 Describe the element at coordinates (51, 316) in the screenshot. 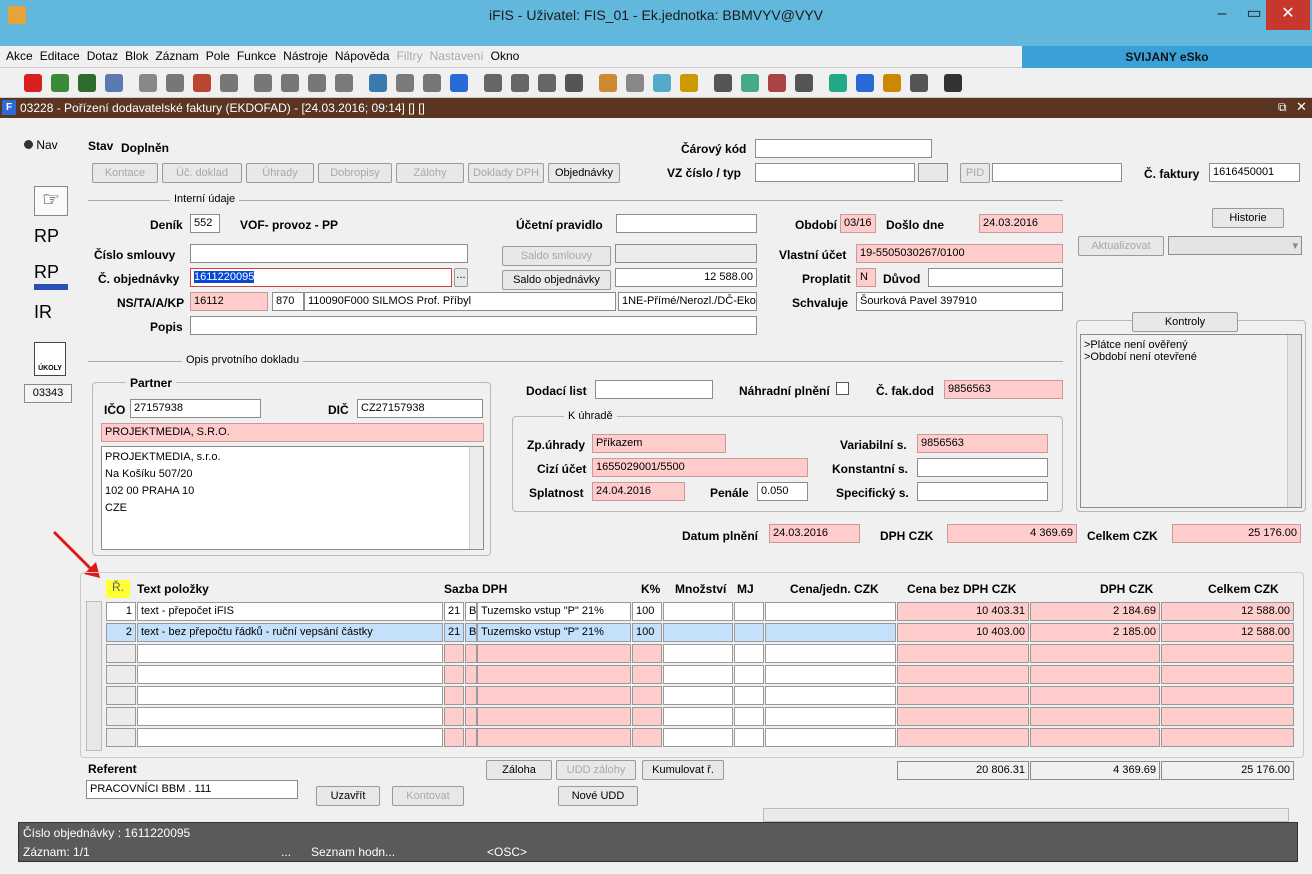

I see `ir-icon: IR` at that location.